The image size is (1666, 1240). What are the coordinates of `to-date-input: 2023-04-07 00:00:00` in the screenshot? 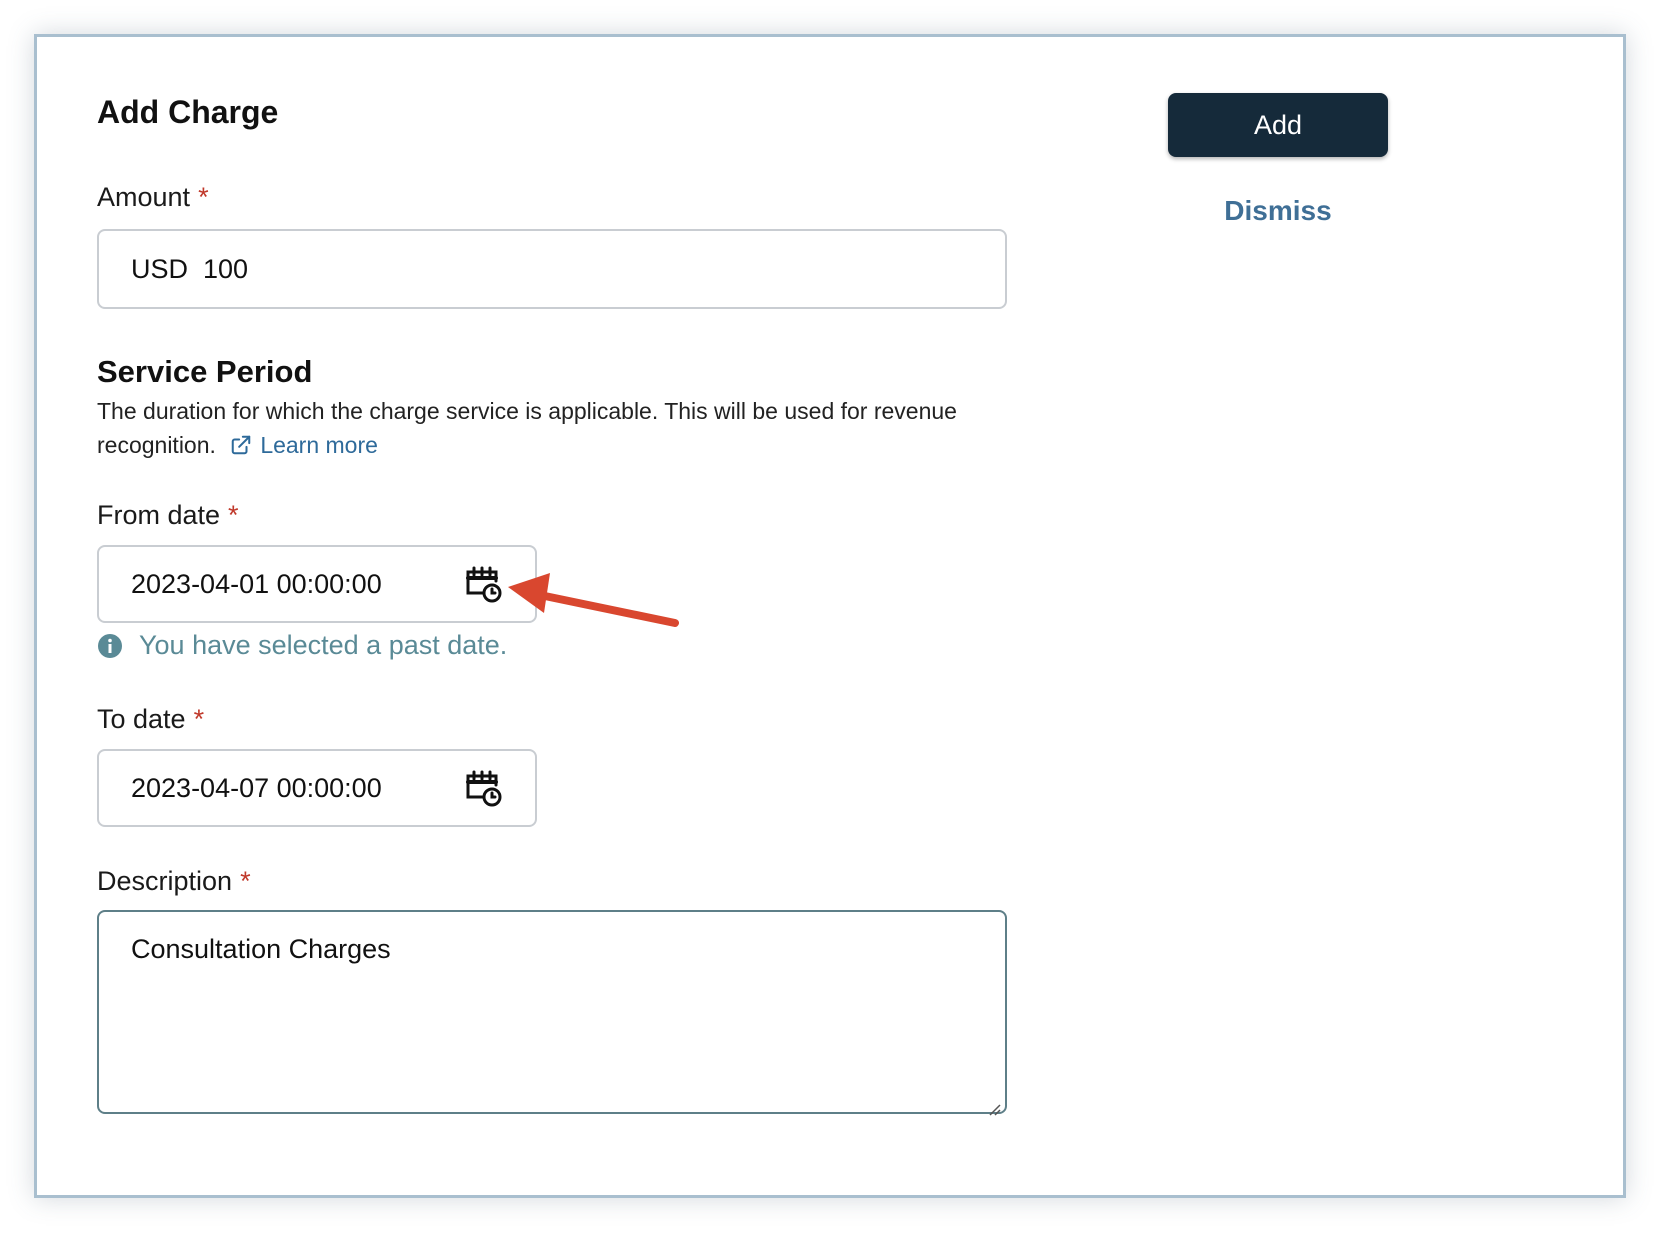 It's located at (317, 788).